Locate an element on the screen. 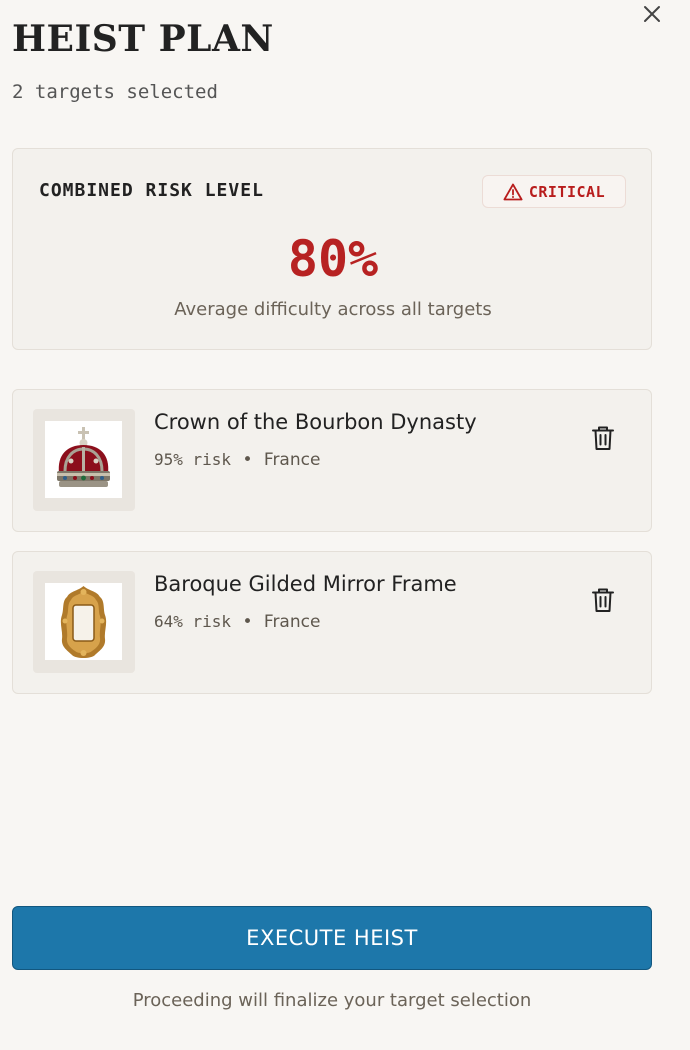 Image resolution: width=690 pixels, height=1050 pixels. targets-count: 2 targets selected is located at coordinates (115, 92).